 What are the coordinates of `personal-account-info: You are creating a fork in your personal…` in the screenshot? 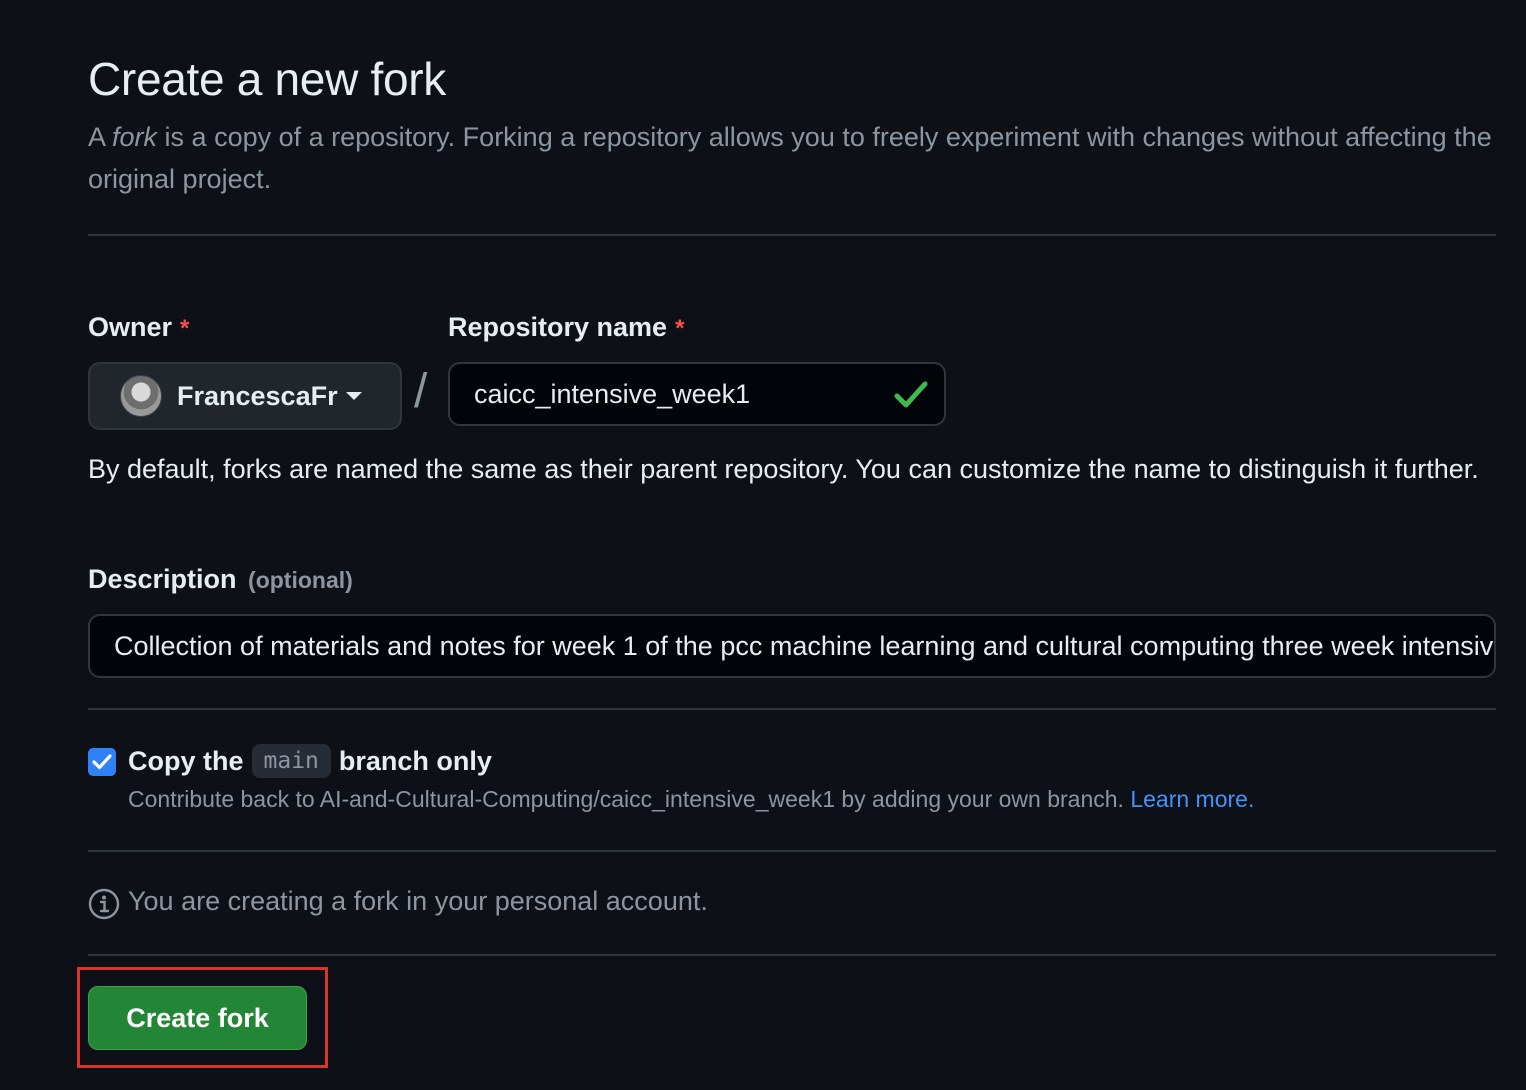 It's located at (418, 901).